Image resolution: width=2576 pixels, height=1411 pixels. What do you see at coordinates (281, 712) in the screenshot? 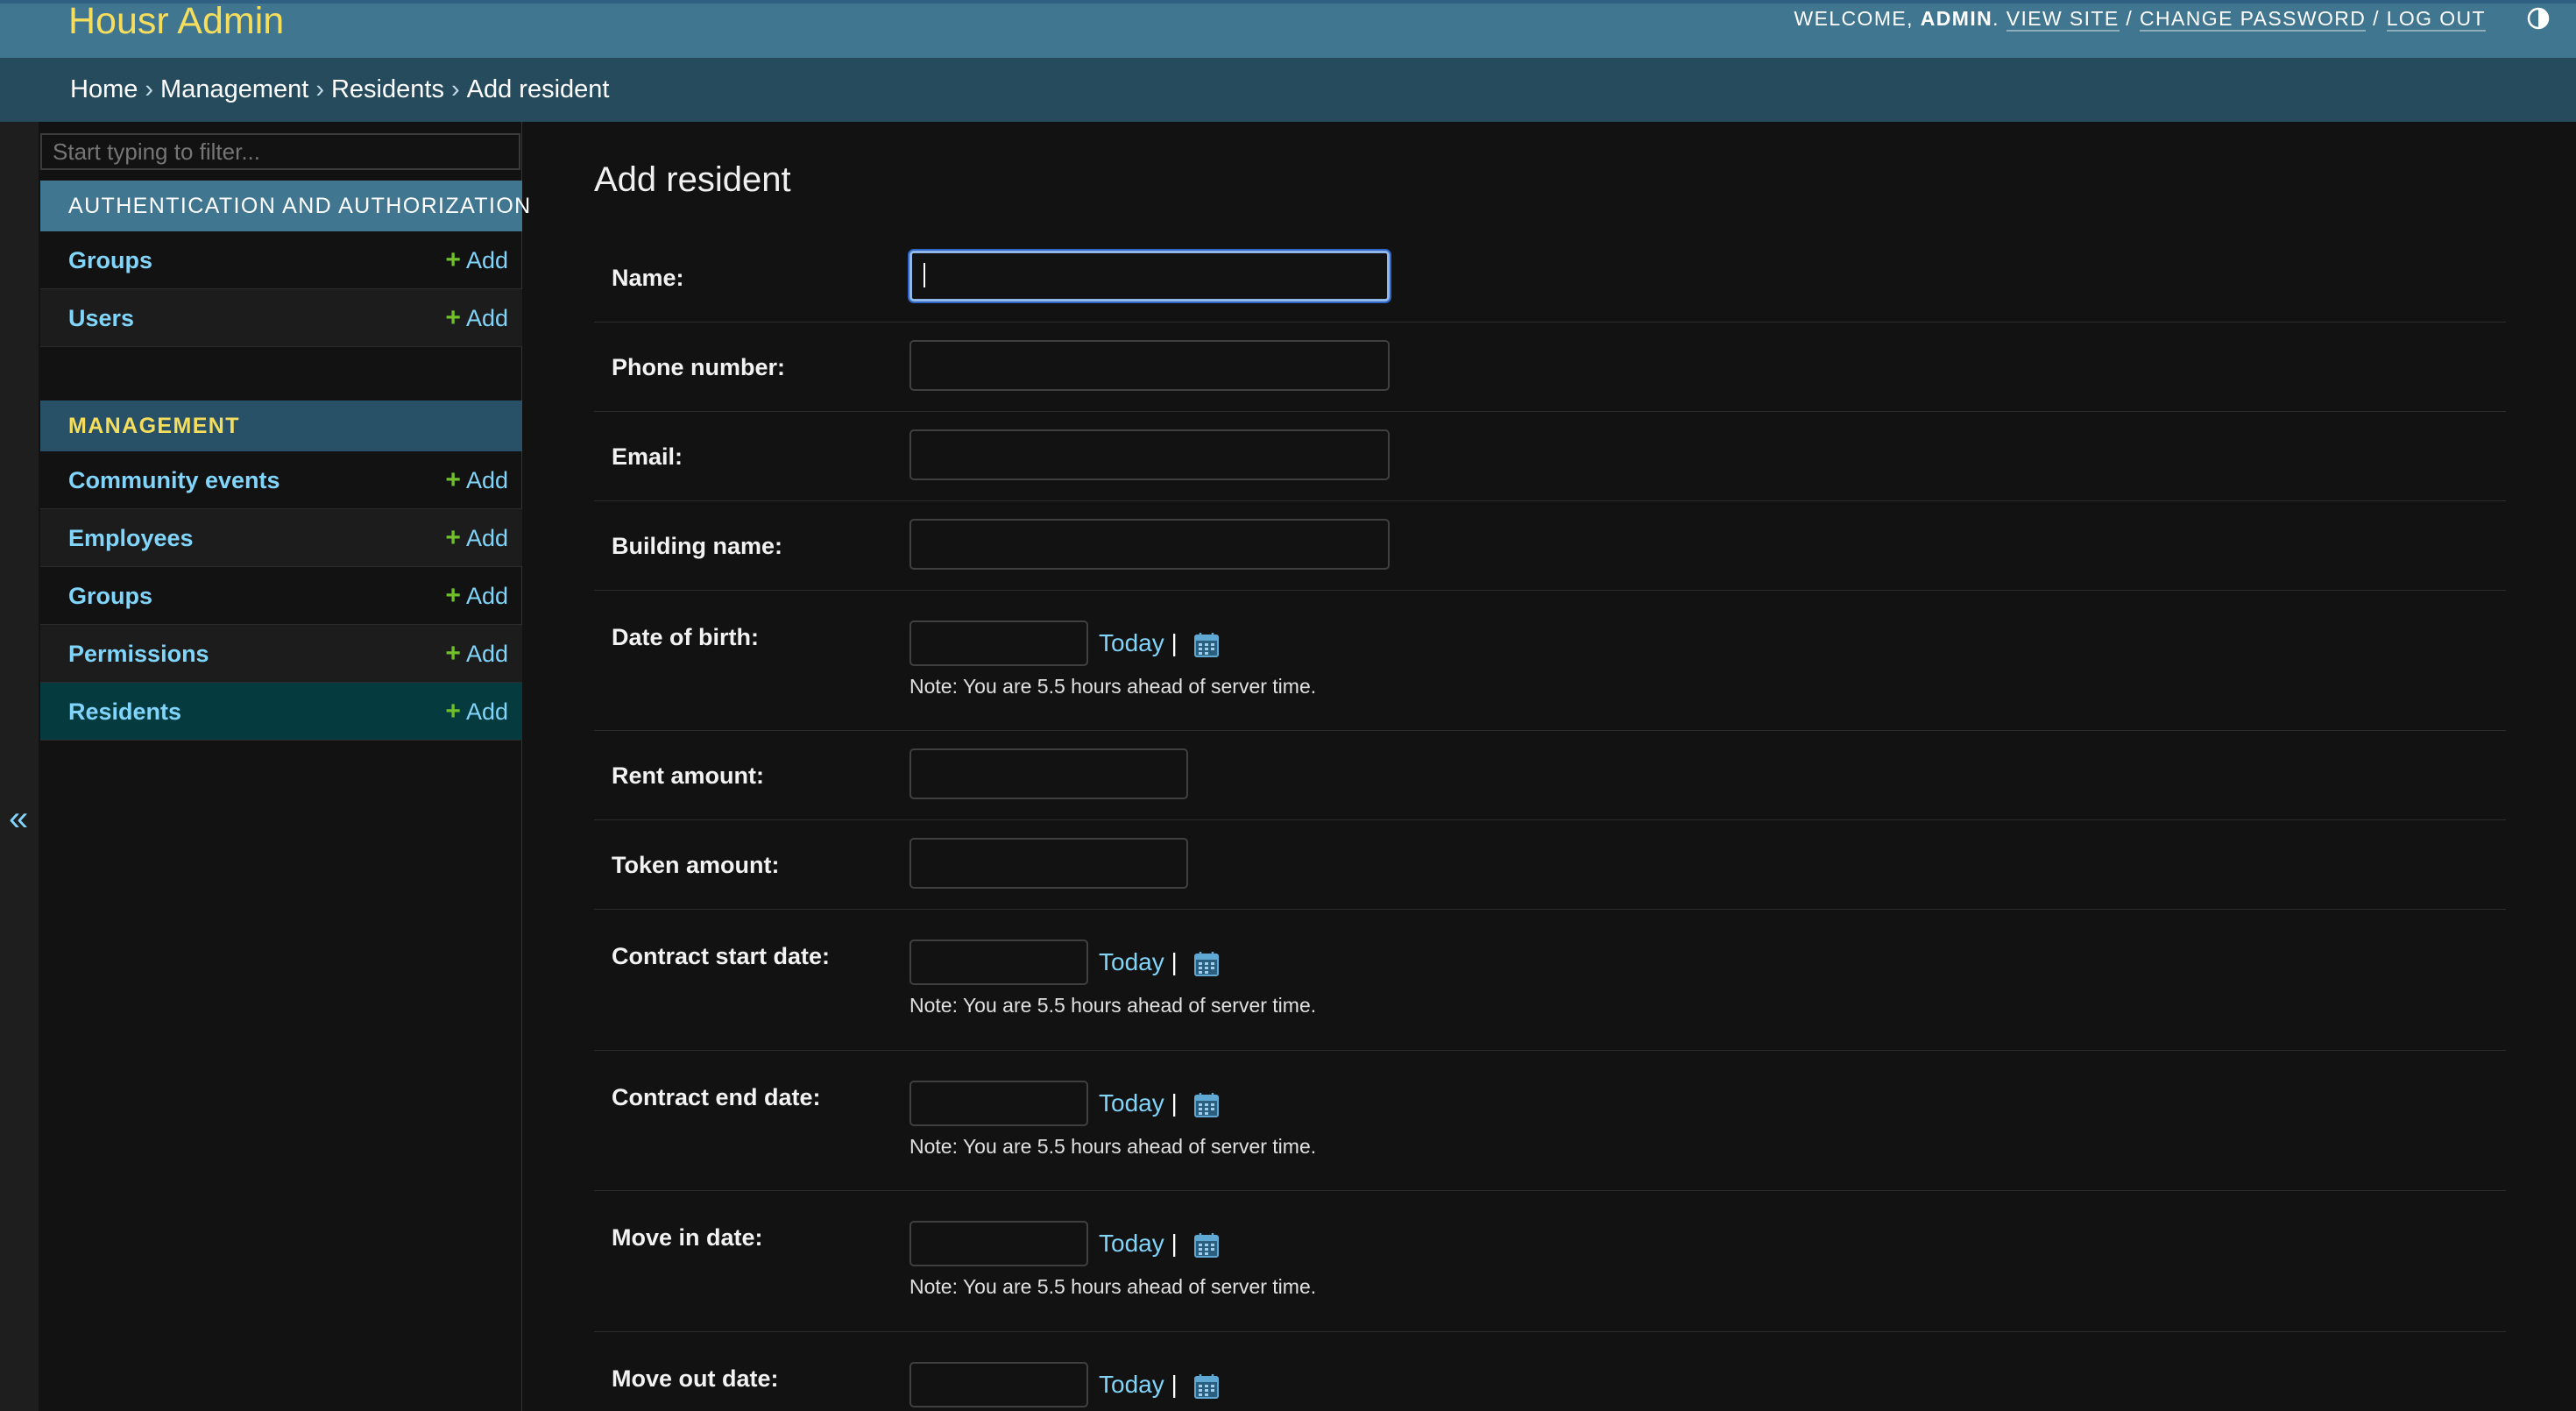
I see `sidebar-item-residents: Residents + Add` at bounding box center [281, 712].